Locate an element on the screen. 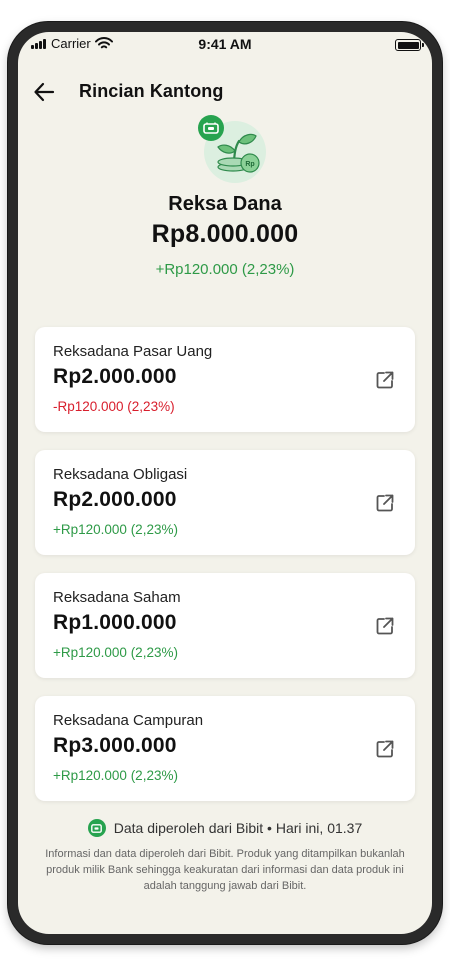 The width and height of the screenshot is (450, 975). svg-text: Rp is located at coordinates (249, 164).